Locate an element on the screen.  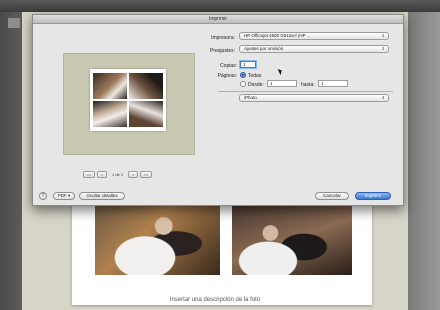
print-preview is located at coordinates (129, 104).